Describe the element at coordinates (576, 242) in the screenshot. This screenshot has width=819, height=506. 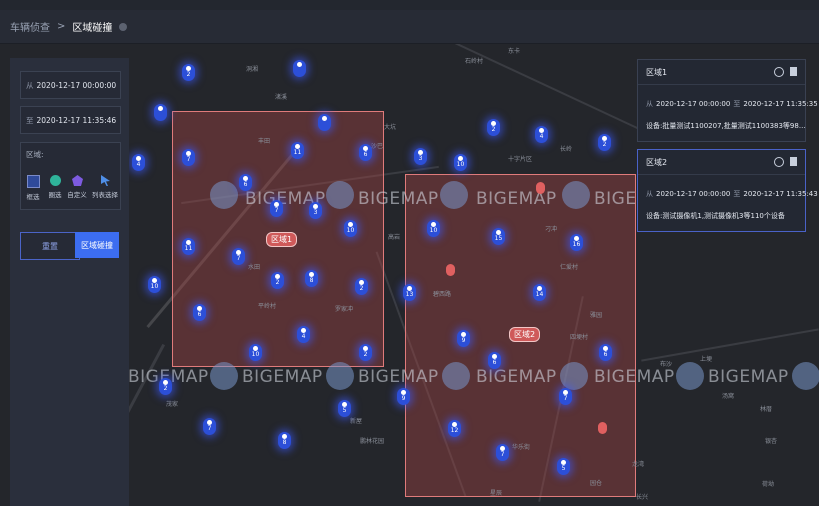
I see `cluster-pin: 16` at that location.